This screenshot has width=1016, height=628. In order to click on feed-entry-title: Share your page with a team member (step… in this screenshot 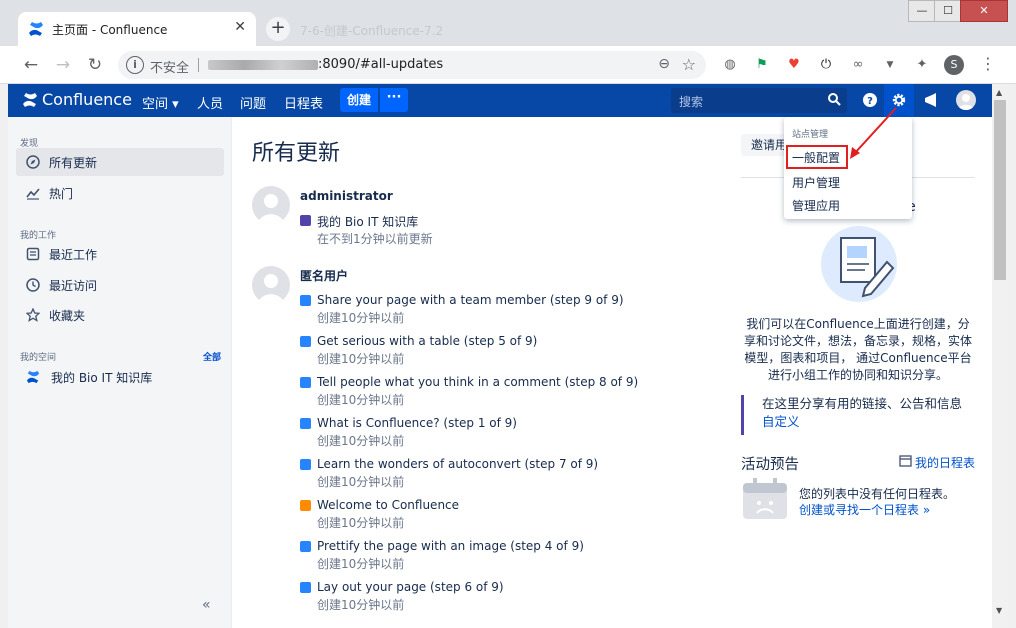, I will do `click(470, 300)`.